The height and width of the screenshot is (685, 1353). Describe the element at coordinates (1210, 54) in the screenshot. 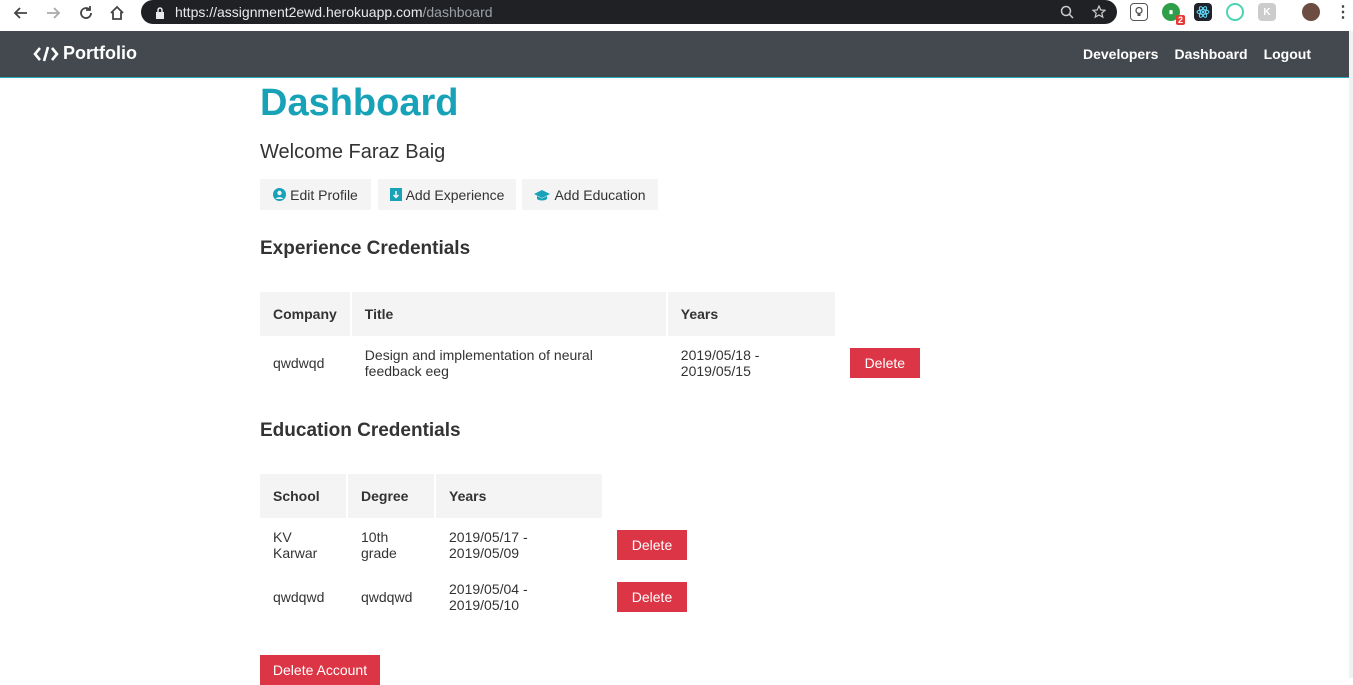

I see `nav-link-dashboard: Dashboard` at that location.